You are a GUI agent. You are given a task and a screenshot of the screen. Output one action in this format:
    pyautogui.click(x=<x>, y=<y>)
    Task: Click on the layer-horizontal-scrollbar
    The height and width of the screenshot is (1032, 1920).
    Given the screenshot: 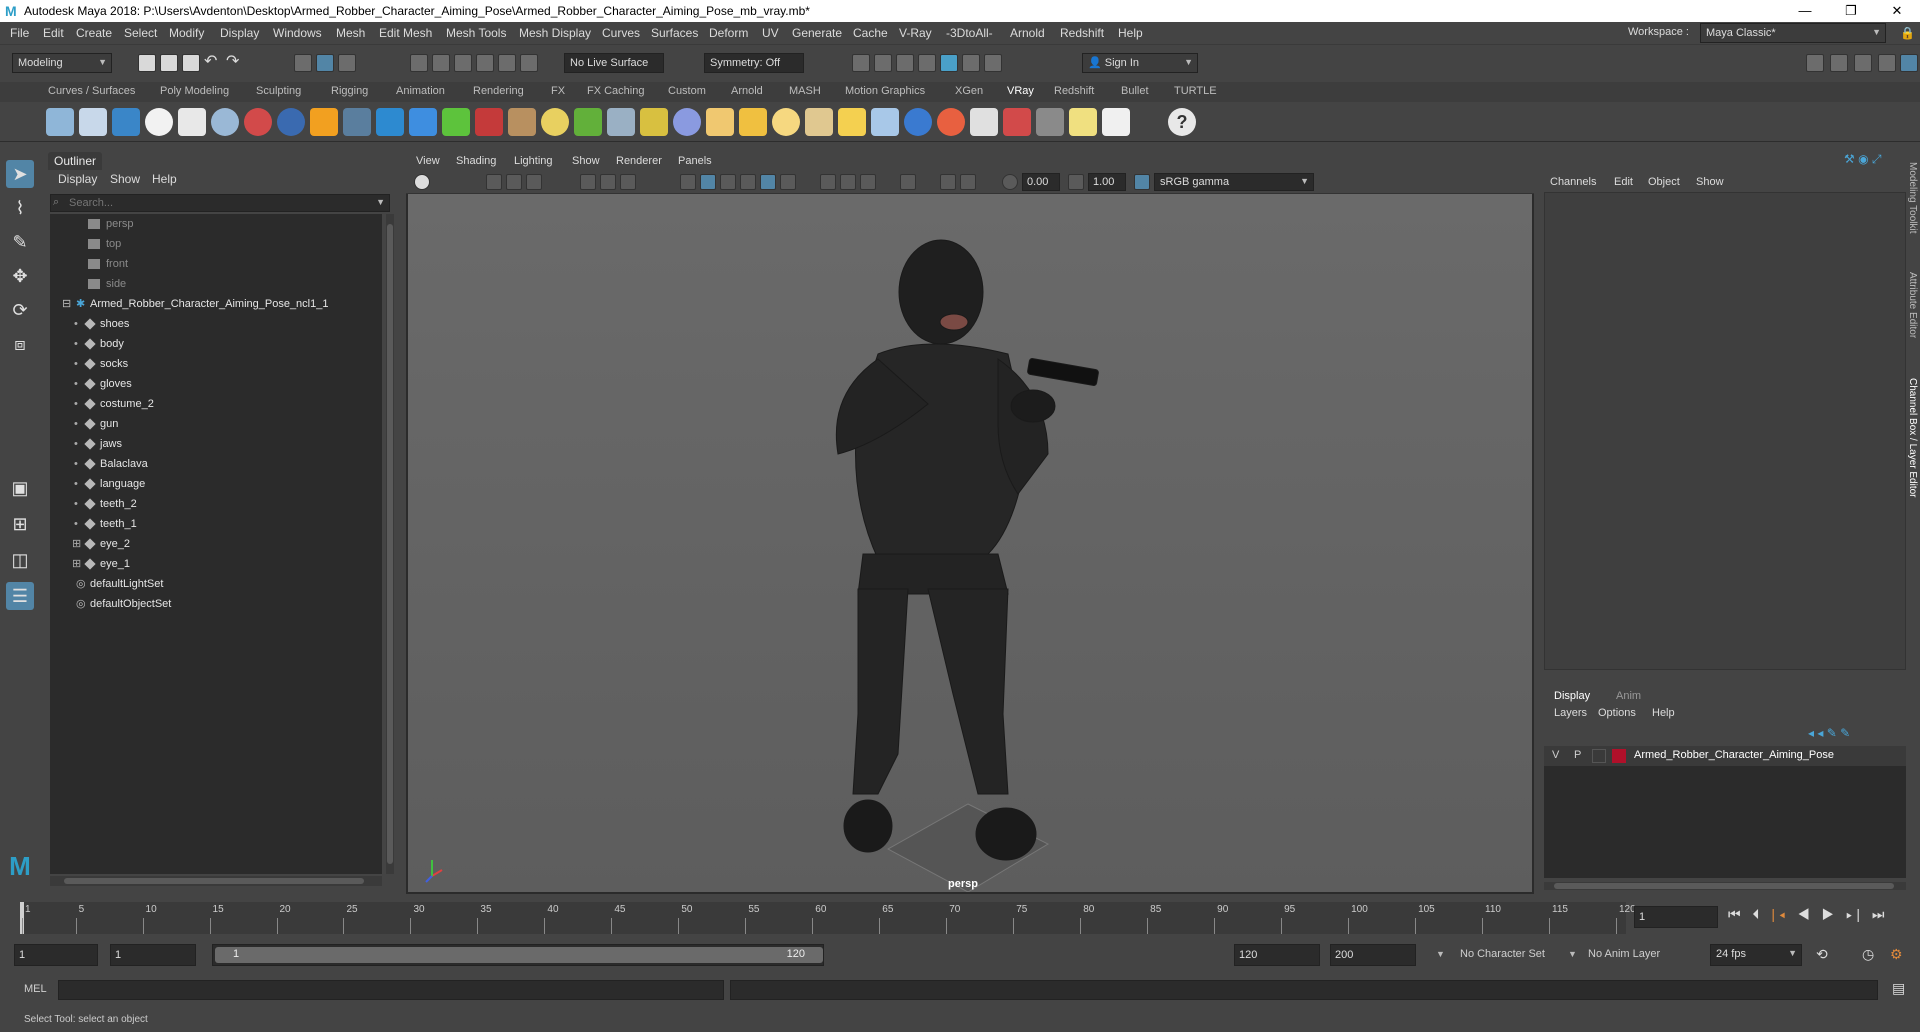 What is the action you would take?
    pyautogui.click(x=1725, y=886)
    